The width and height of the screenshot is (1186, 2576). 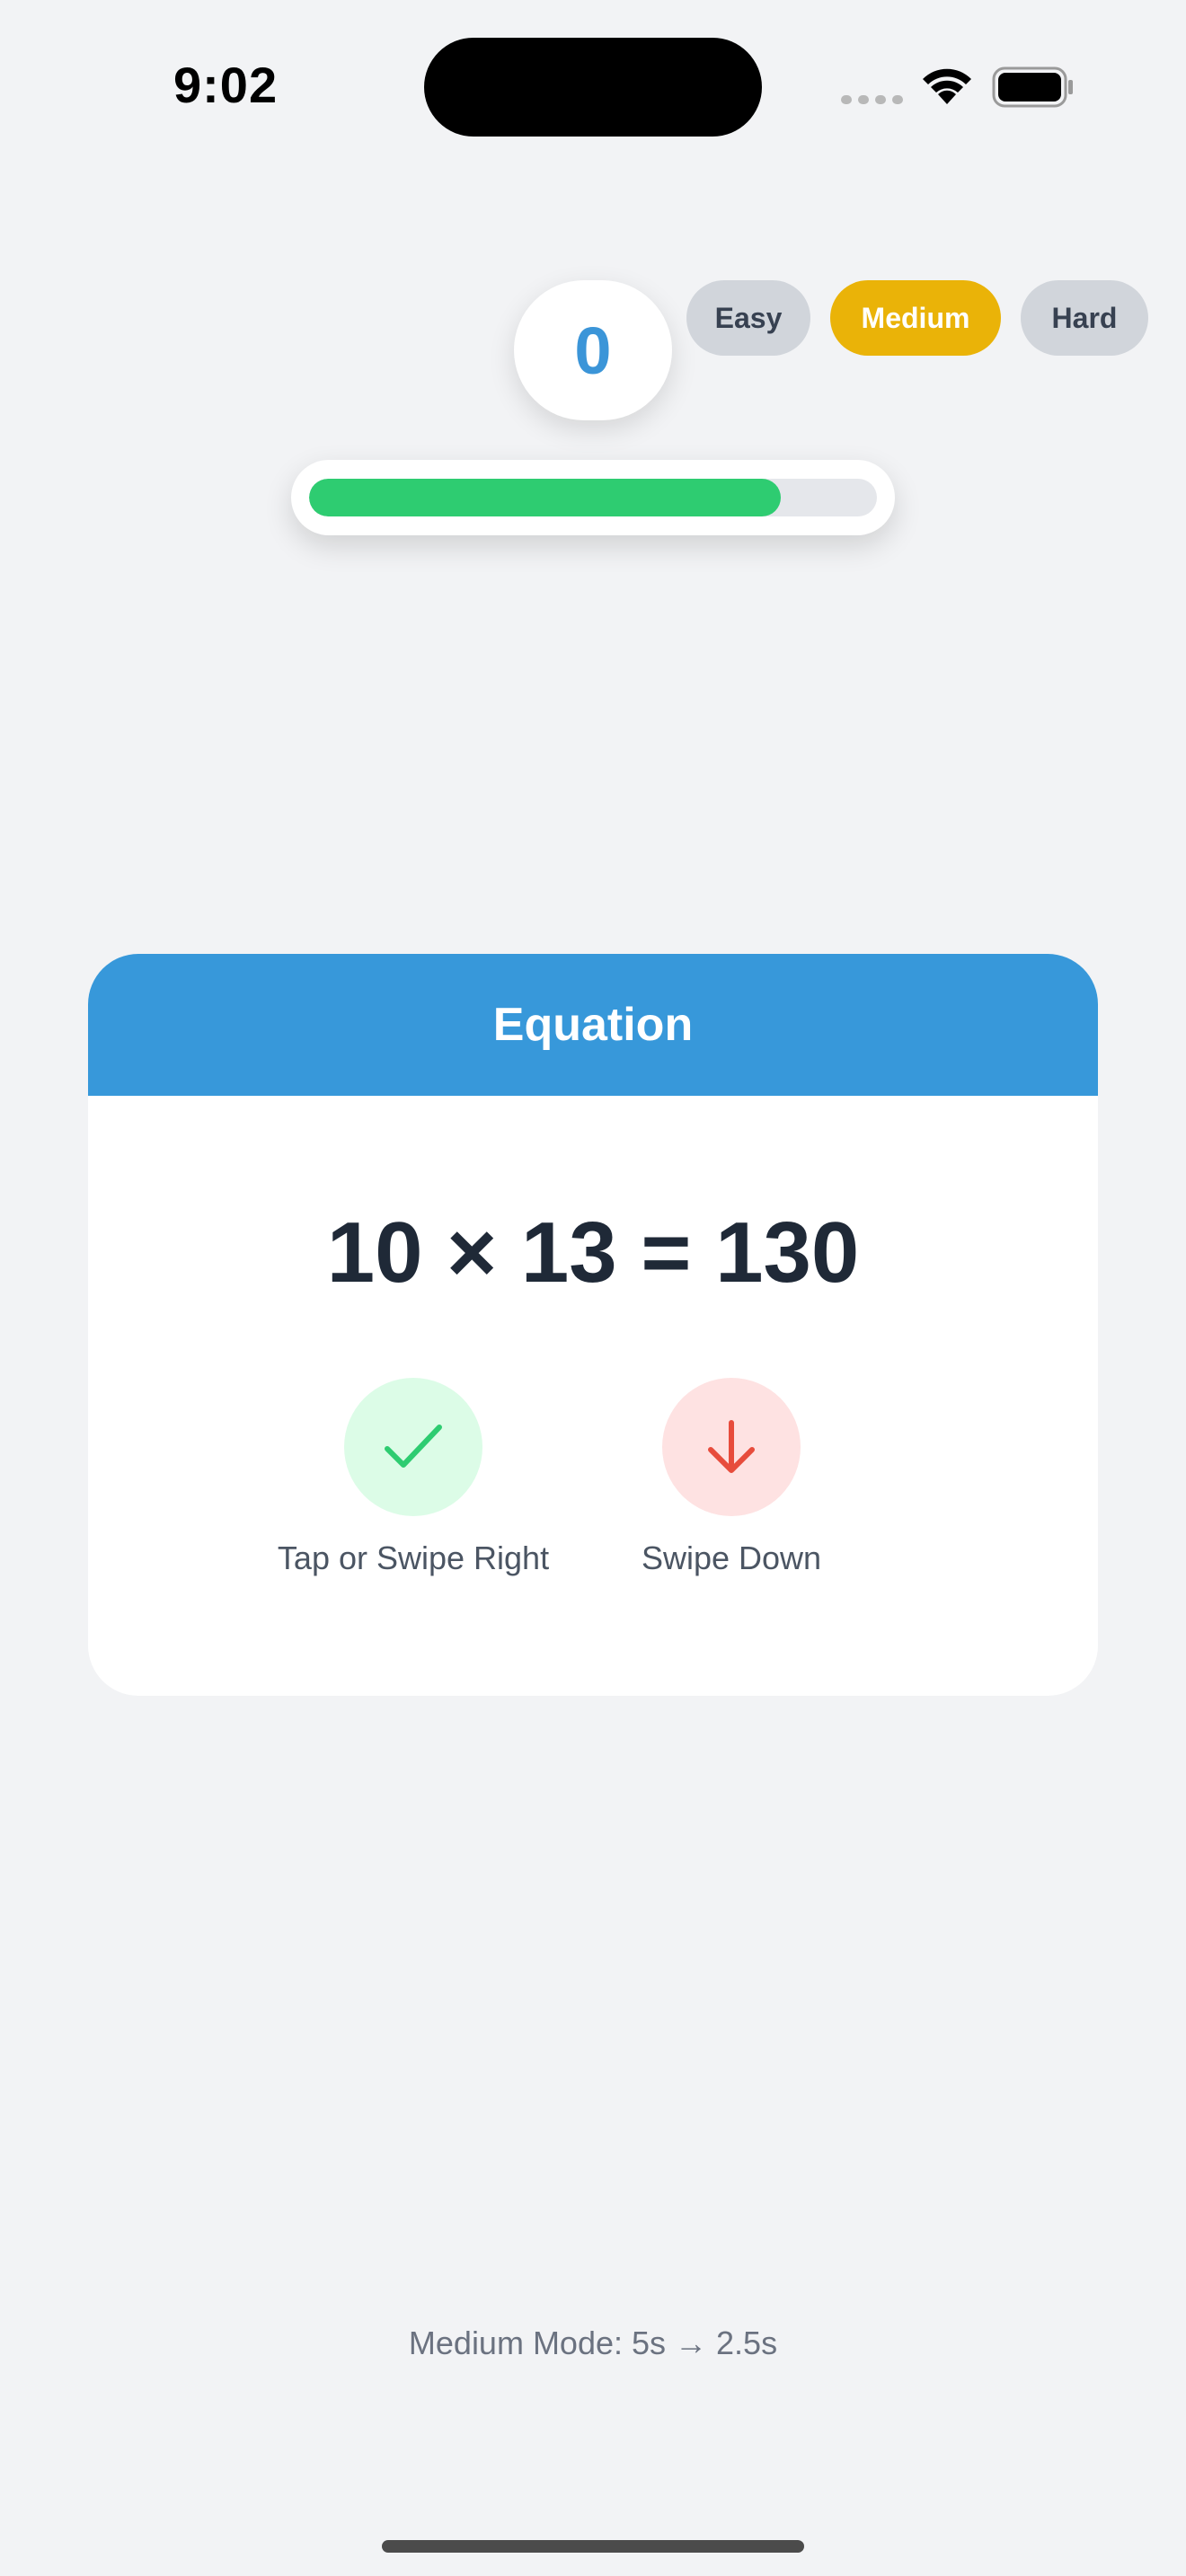 I want to click on status-time: 9:02, so click(x=226, y=85).